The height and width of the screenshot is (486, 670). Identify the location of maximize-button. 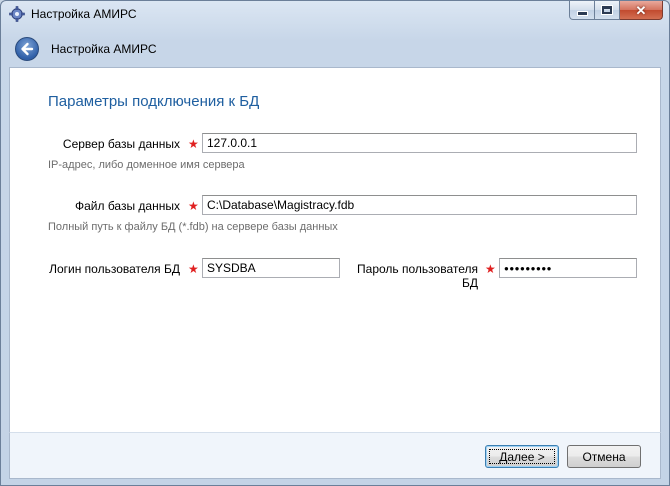
(607, 10).